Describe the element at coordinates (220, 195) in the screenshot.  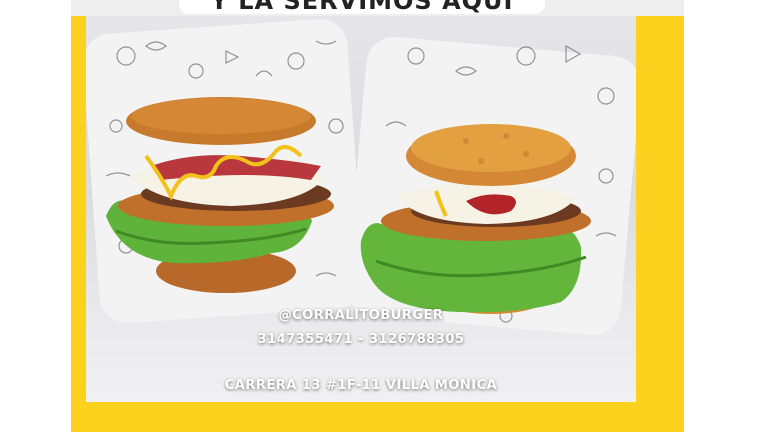
I see `left-burger` at that location.